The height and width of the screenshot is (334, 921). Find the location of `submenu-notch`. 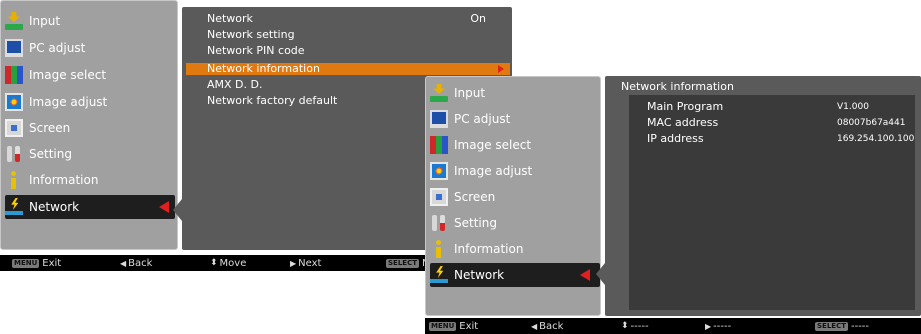

submenu-notch is located at coordinates (177, 210).